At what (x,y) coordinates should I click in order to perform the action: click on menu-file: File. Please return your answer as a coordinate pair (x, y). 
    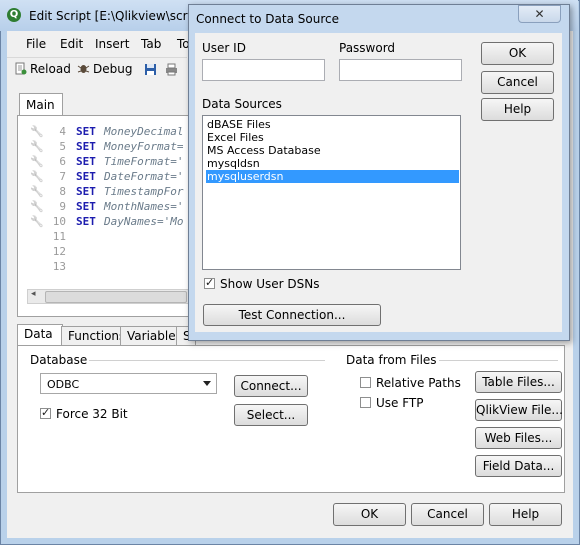
    Looking at the image, I should click on (36, 44).